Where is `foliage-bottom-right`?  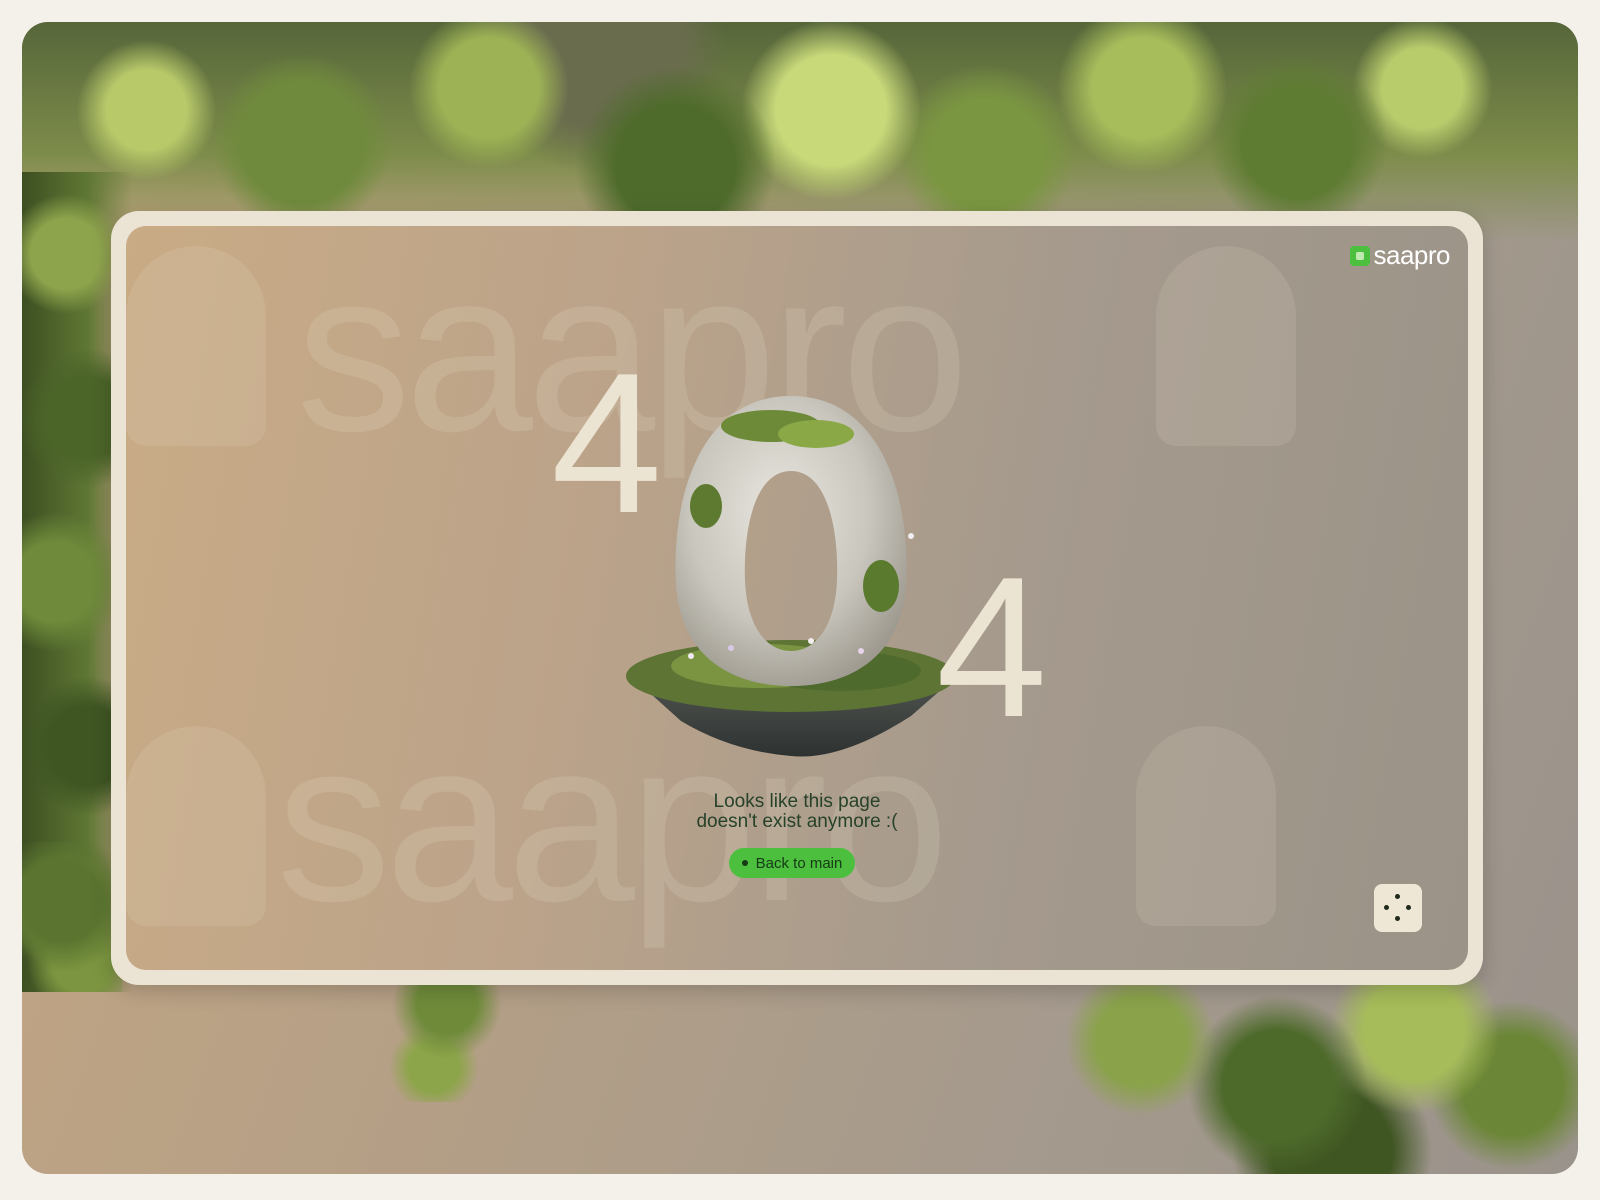 foliage-bottom-right is located at coordinates (1305, 1063).